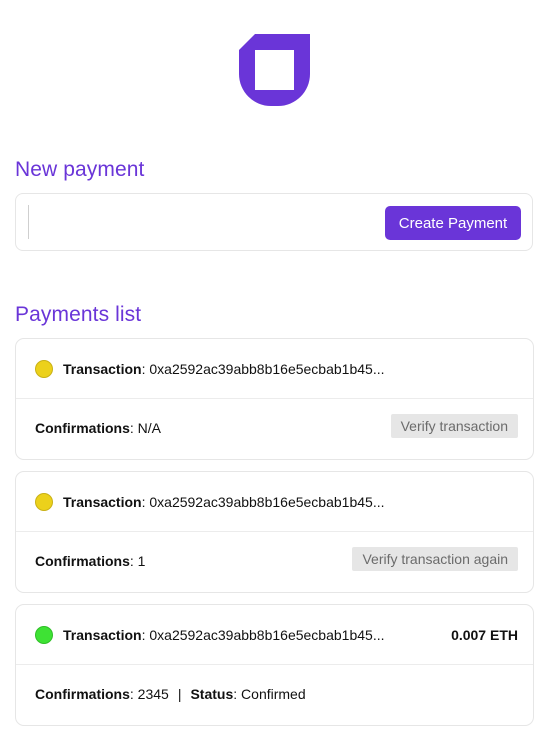  What do you see at coordinates (212, 694) in the screenshot?
I see `status-label: Status` at bounding box center [212, 694].